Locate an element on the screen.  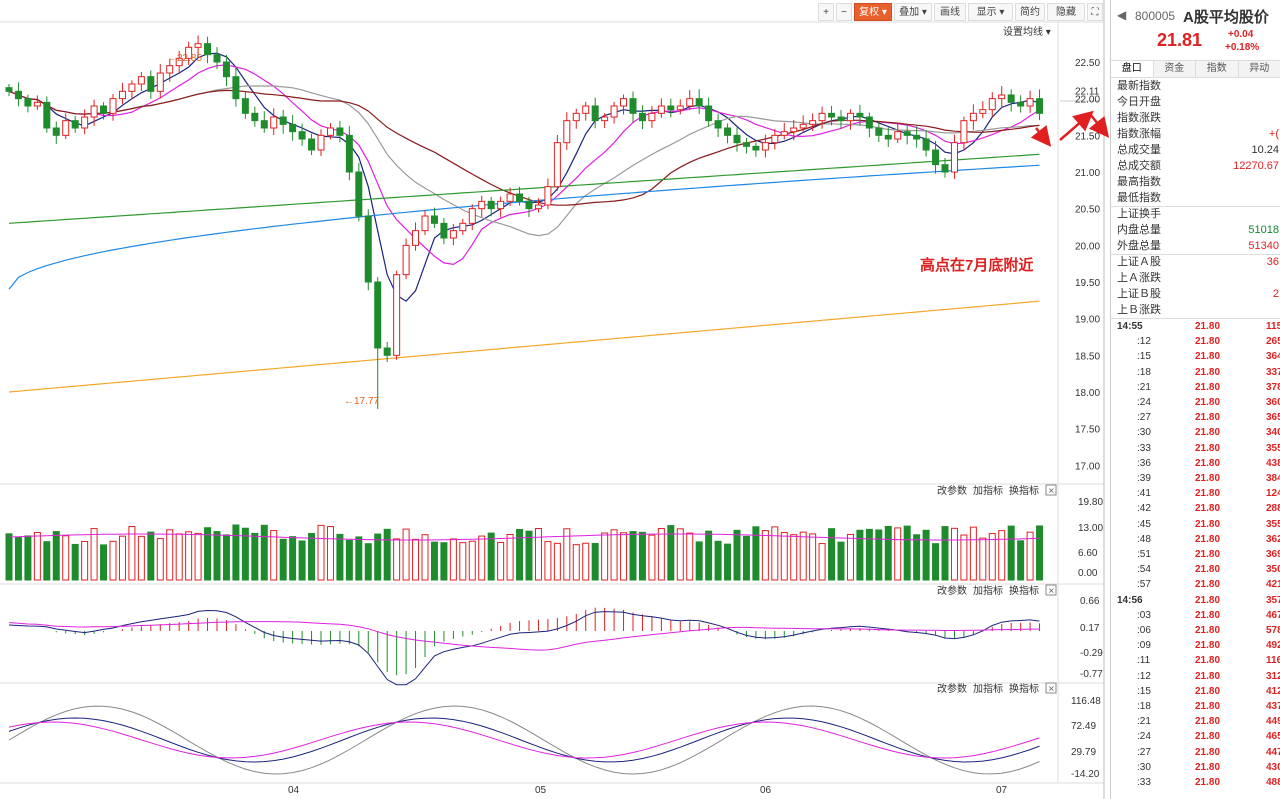
stat-value: +( is located at coordinates (1273, 134).